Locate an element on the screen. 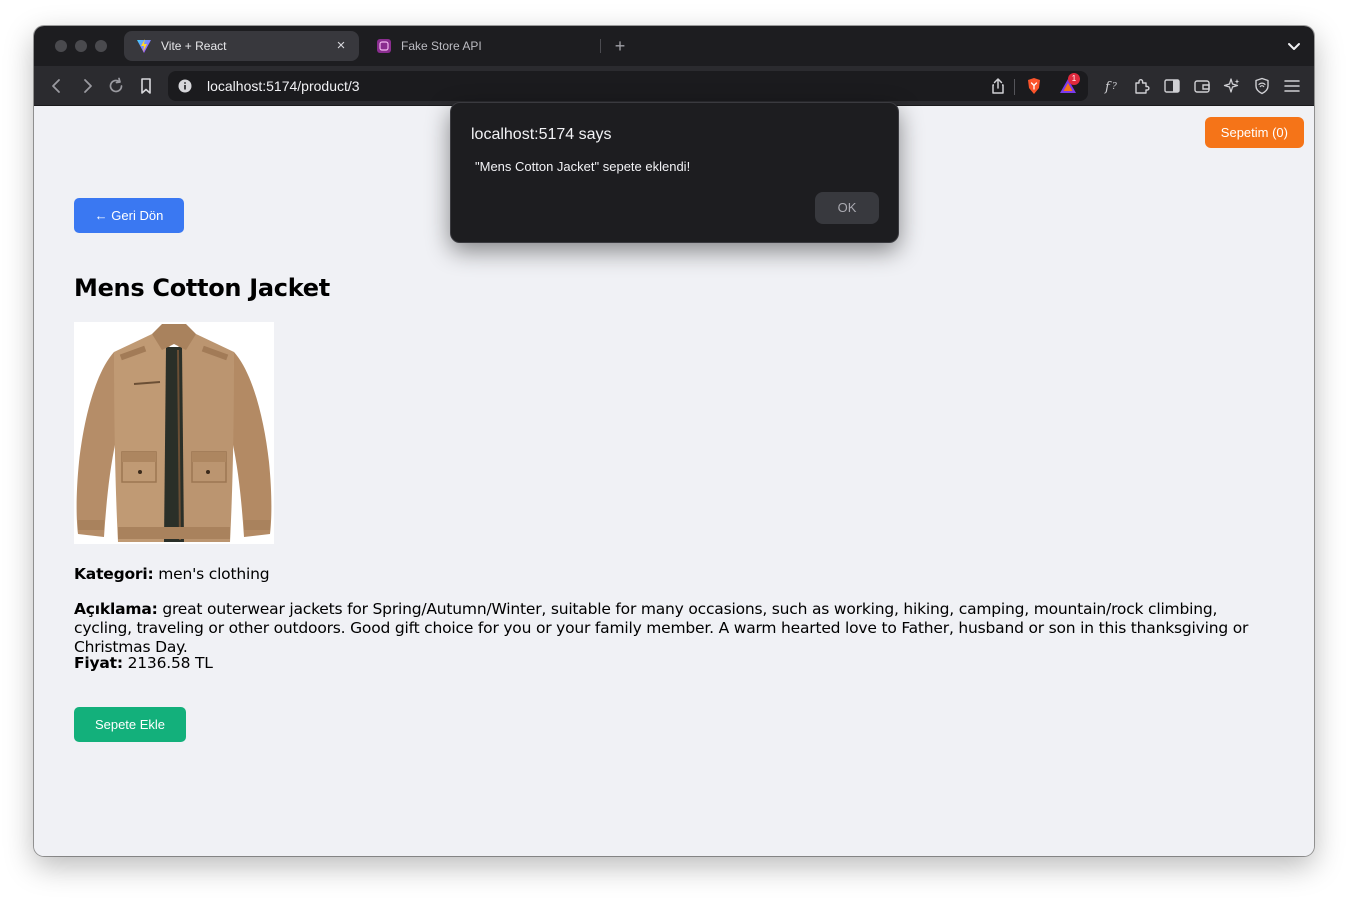  ok-button: OK is located at coordinates (847, 208).